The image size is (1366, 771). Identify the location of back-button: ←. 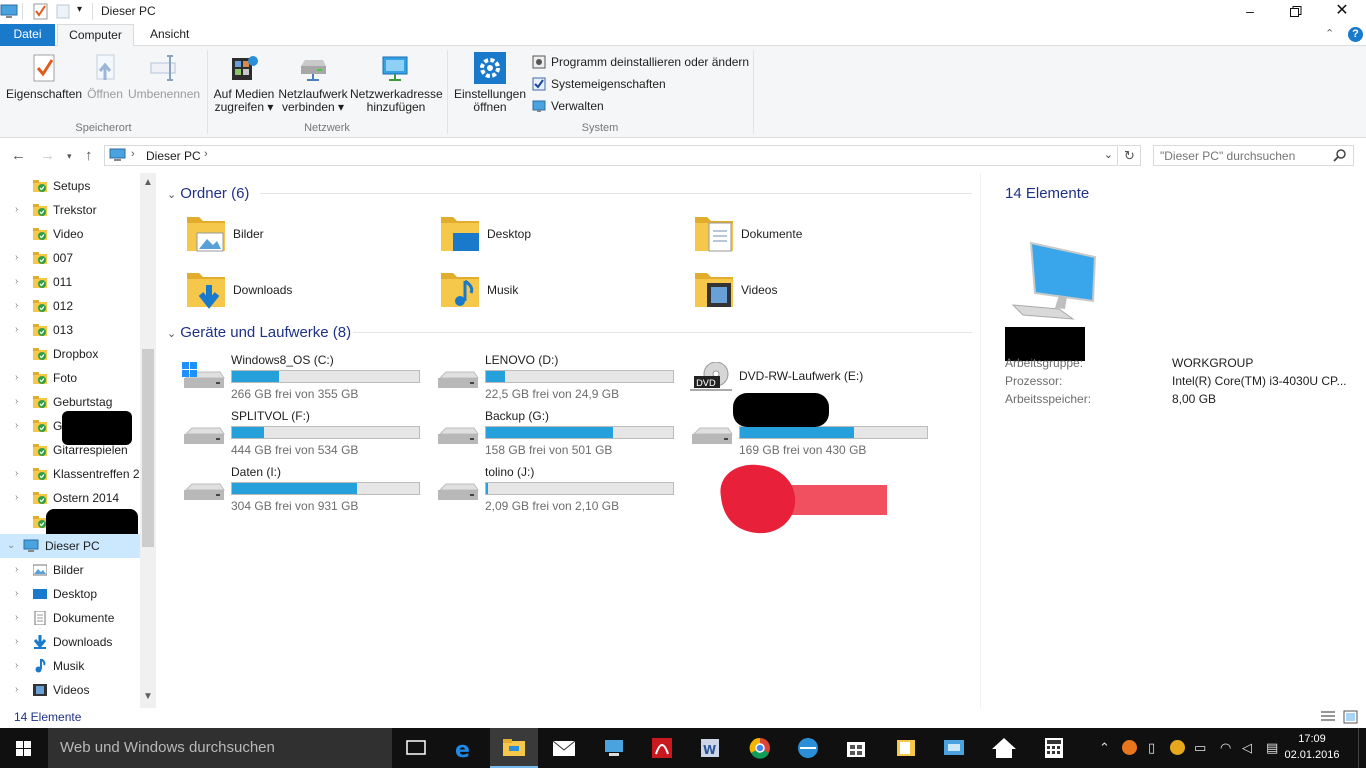
(18, 155).